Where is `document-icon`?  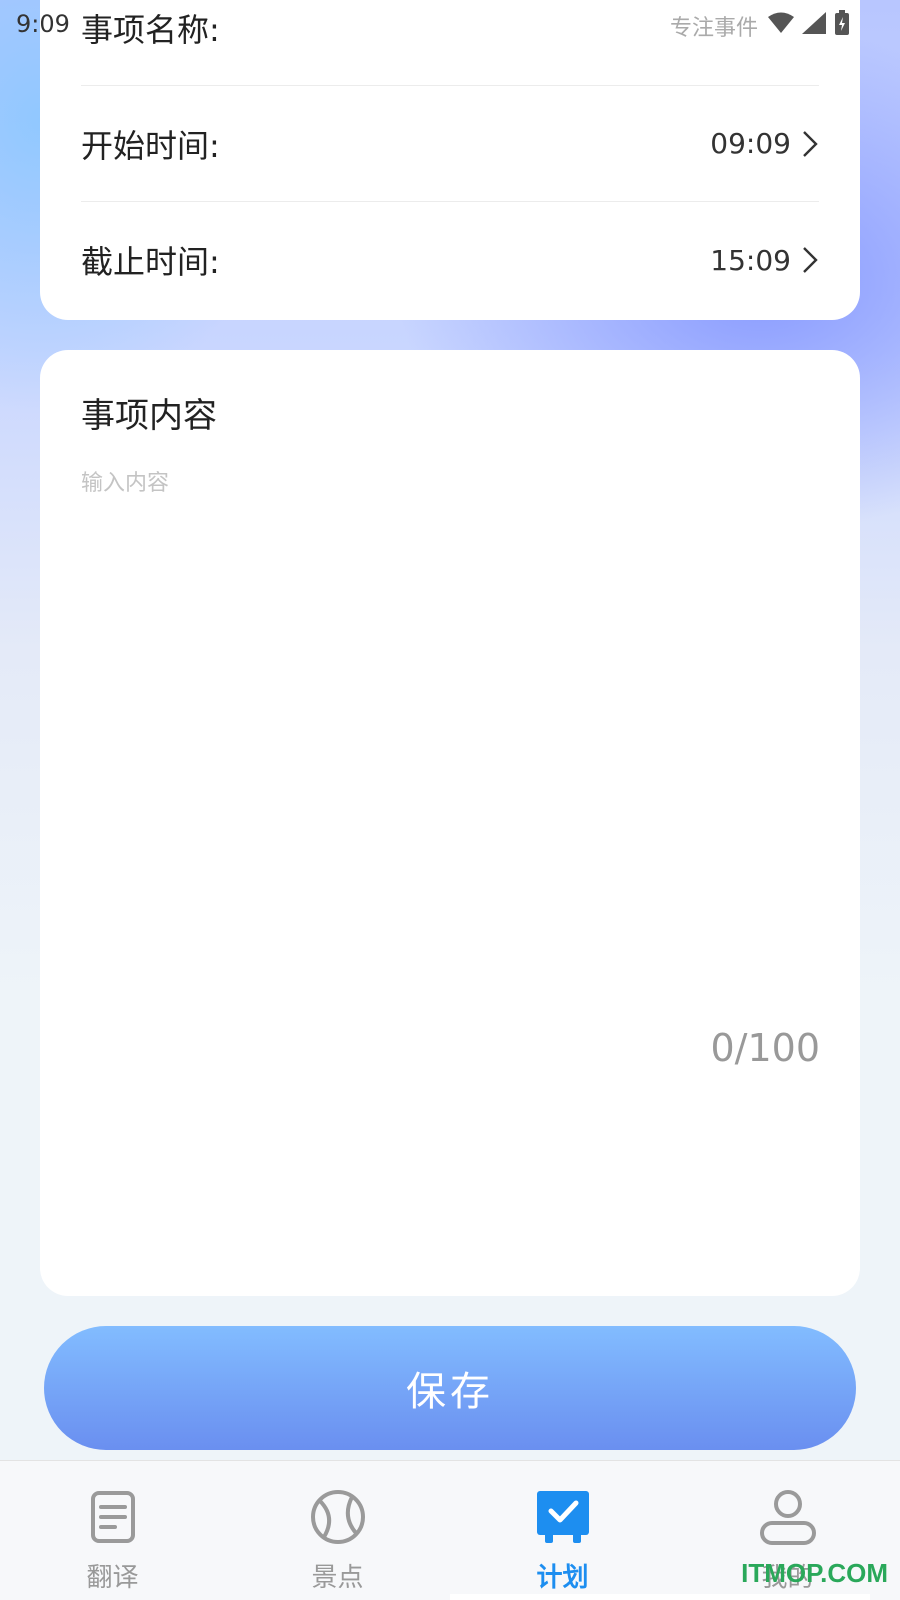 document-icon is located at coordinates (112, 1517).